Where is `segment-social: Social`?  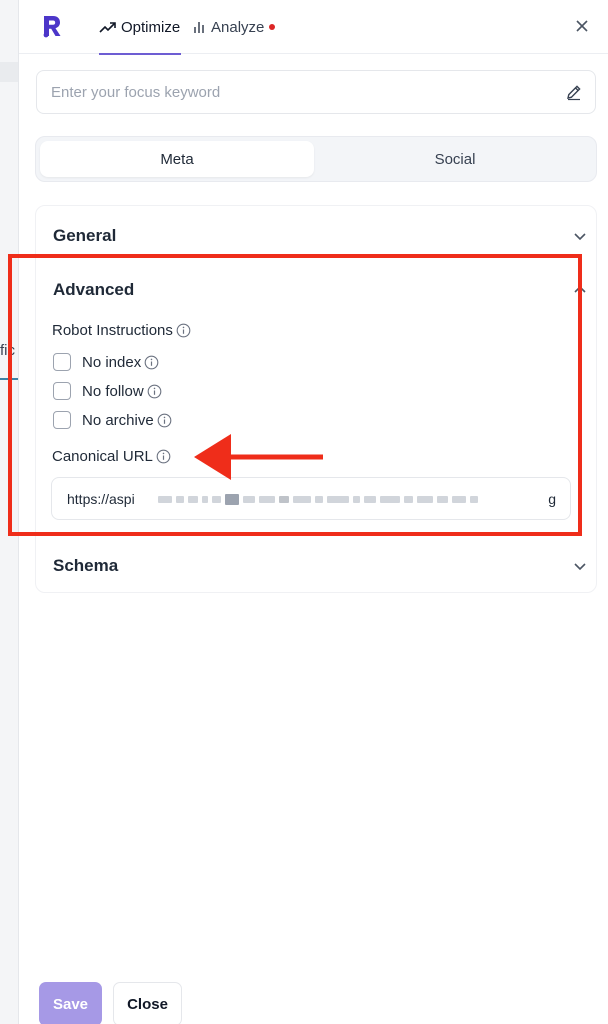
segment-social: Social is located at coordinates (455, 159).